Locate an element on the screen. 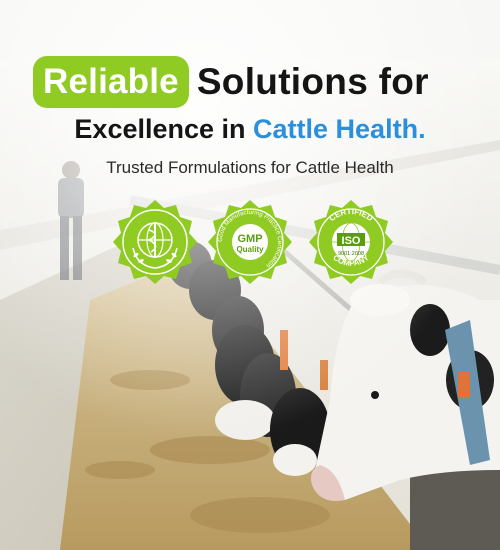 This screenshot has width=500, height=550. headline-accent-text: Cattle Health. is located at coordinates (339, 129).